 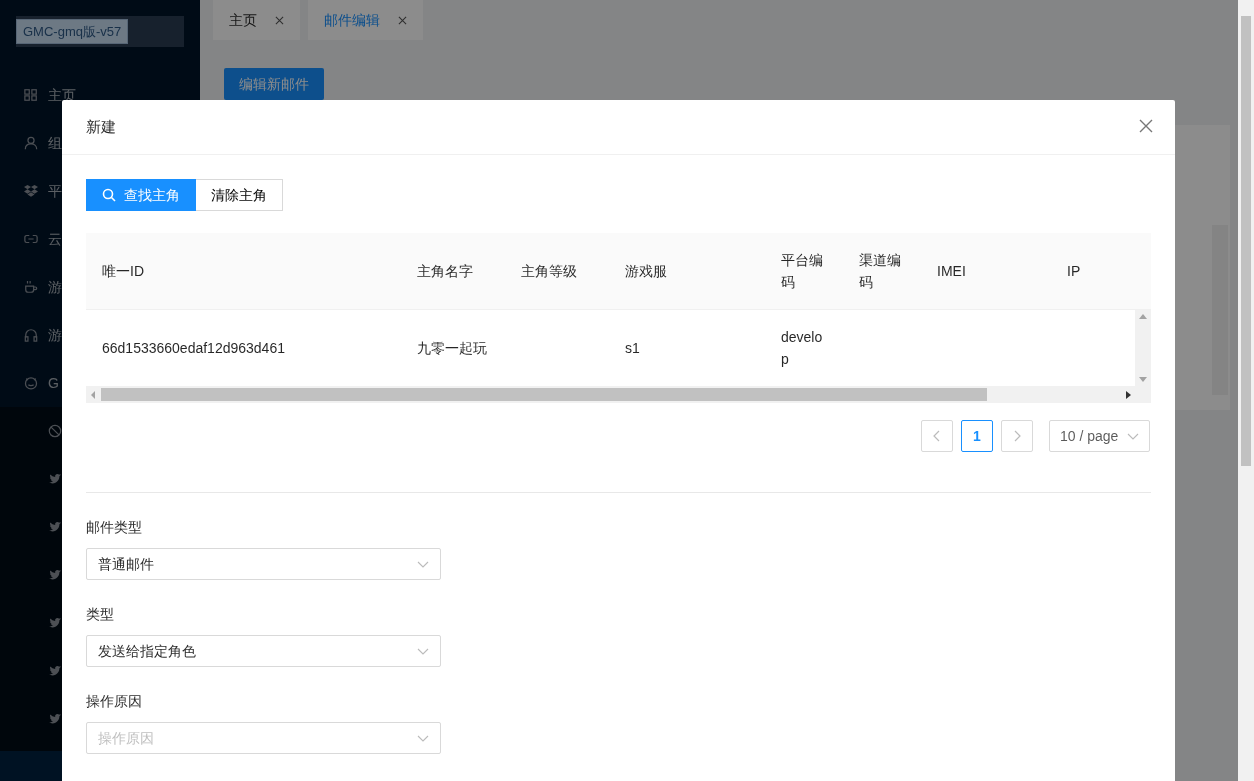 What do you see at coordinates (114, 527) in the screenshot?
I see `field-label: 邮件类型` at bounding box center [114, 527].